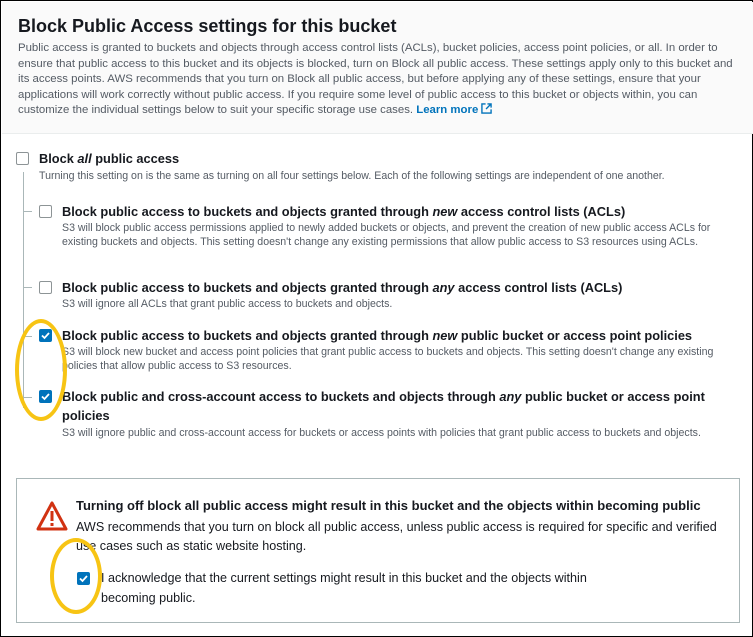  Describe the element at coordinates (447, 110) in the screenshot. I see `learn-more-label: Learn more` at that location.